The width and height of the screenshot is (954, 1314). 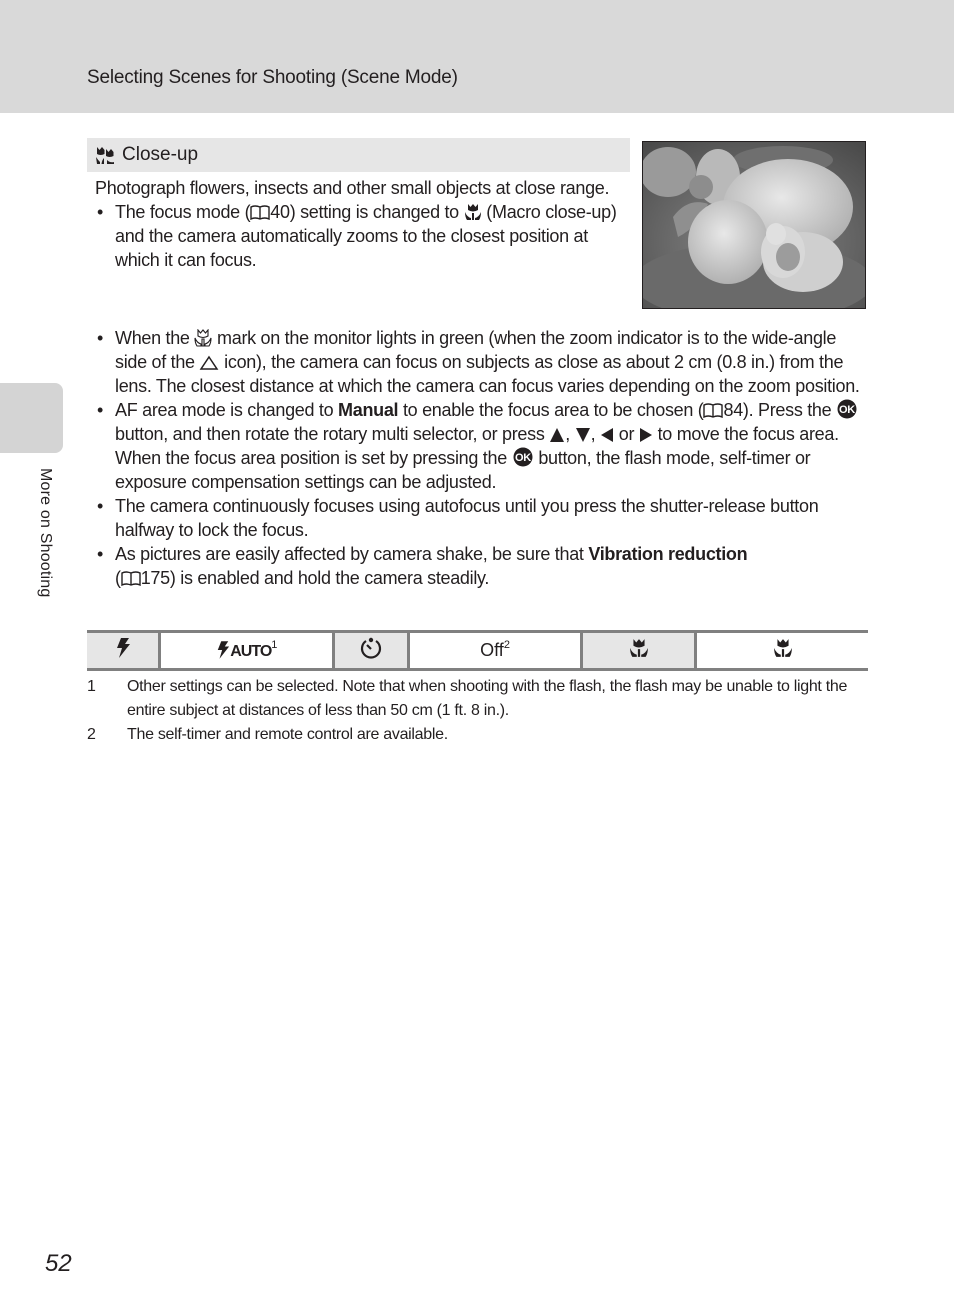 What do you see at coordinates (368, 410) in the screenshot?
I see `manual-label: Manual` at bounding box center [368, 410].